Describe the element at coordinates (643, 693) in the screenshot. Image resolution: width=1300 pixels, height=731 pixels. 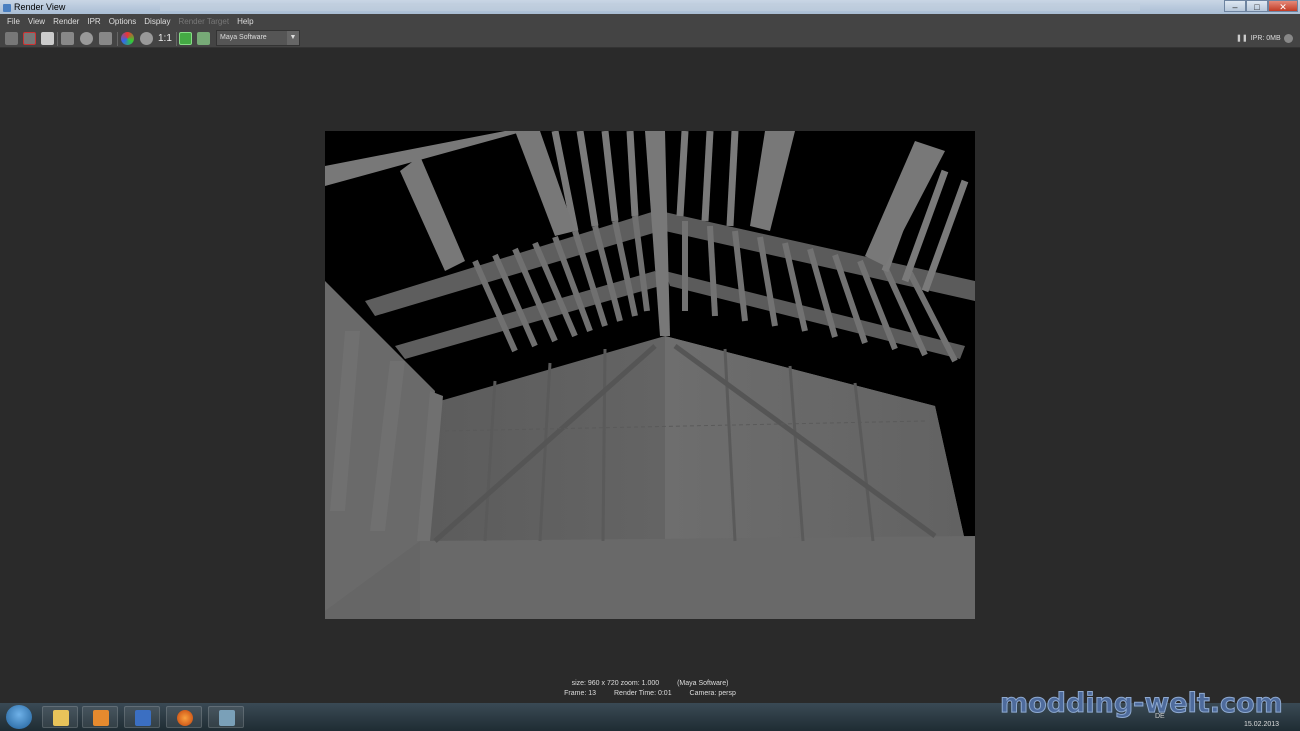
I see `render-time: Render Time: 0:01` at that location.